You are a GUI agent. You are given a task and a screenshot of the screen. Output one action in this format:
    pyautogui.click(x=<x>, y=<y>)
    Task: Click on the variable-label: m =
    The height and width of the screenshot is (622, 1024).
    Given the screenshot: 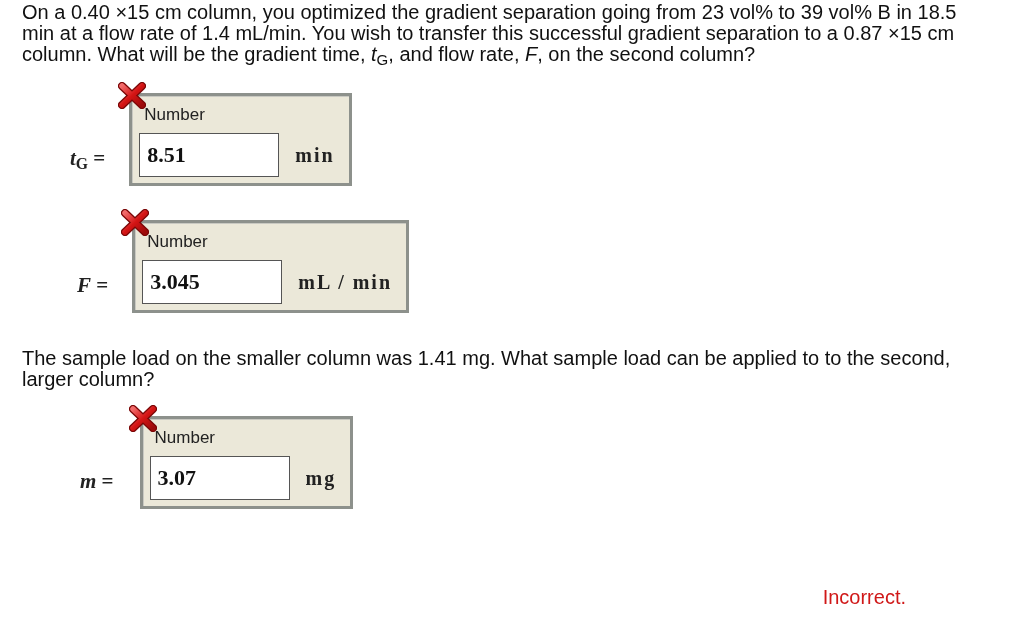 What is the action you would take?
    pyautogui.click(x=97, y=481)
    